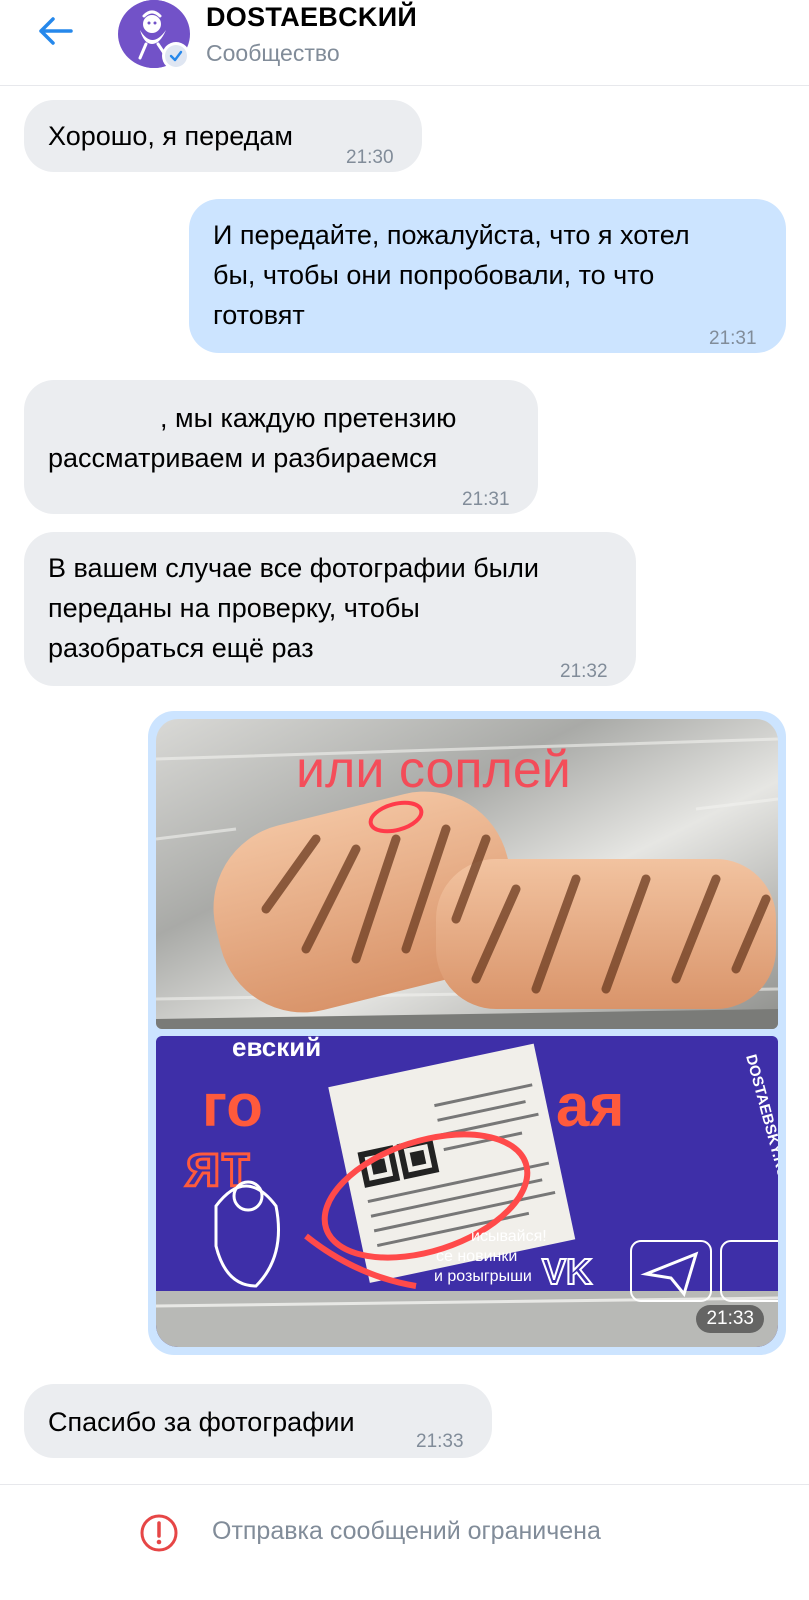  What do you see at coordinates (590, 1105) in the screenshot?
I see `headline-text: ая` at bounding box center [590, 1105].